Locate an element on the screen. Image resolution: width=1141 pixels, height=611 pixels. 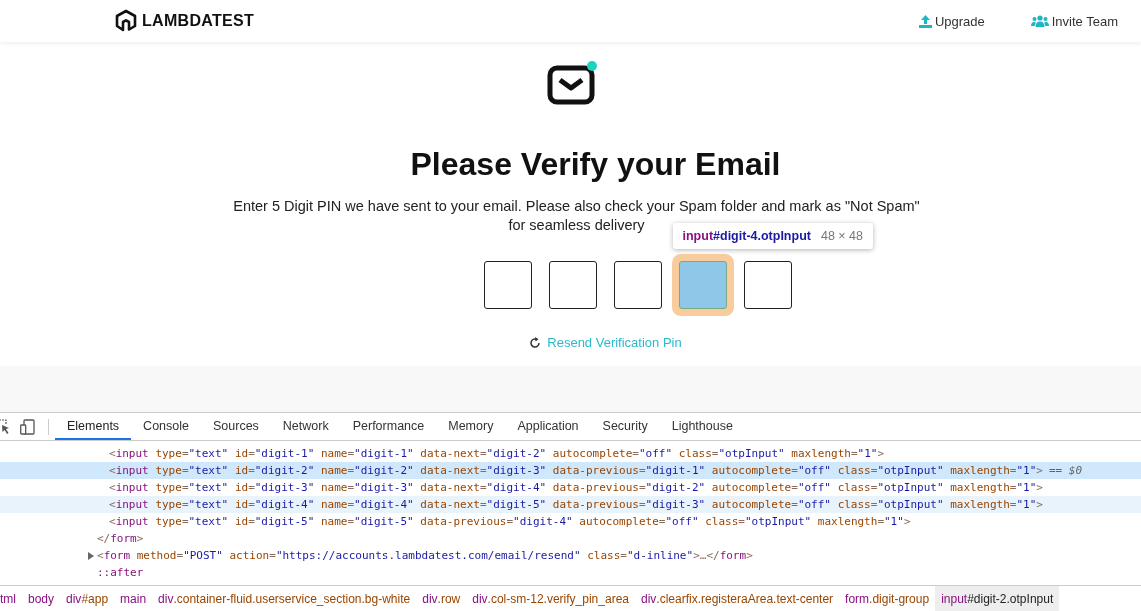
logo-text: LAMBDATEST is located at coordinates (198, 21).